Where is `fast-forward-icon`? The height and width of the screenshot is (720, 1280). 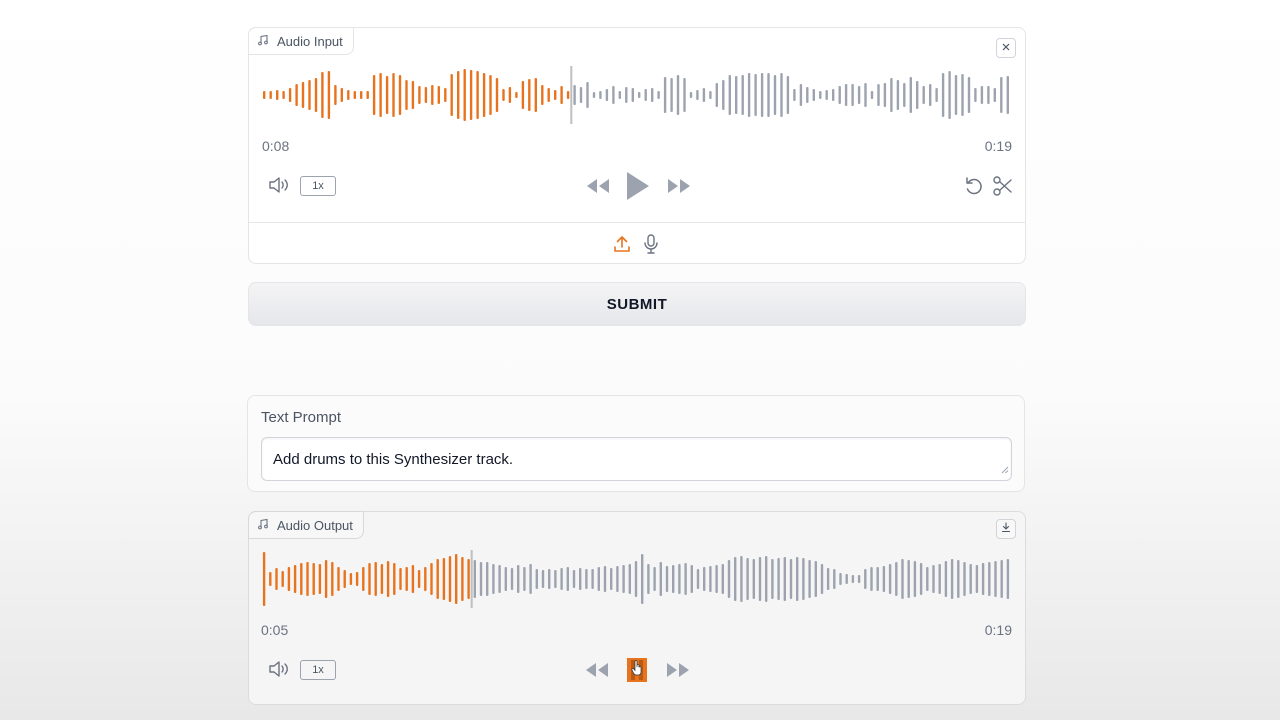
fast-forward-icon is located at coordinates (678, 670).